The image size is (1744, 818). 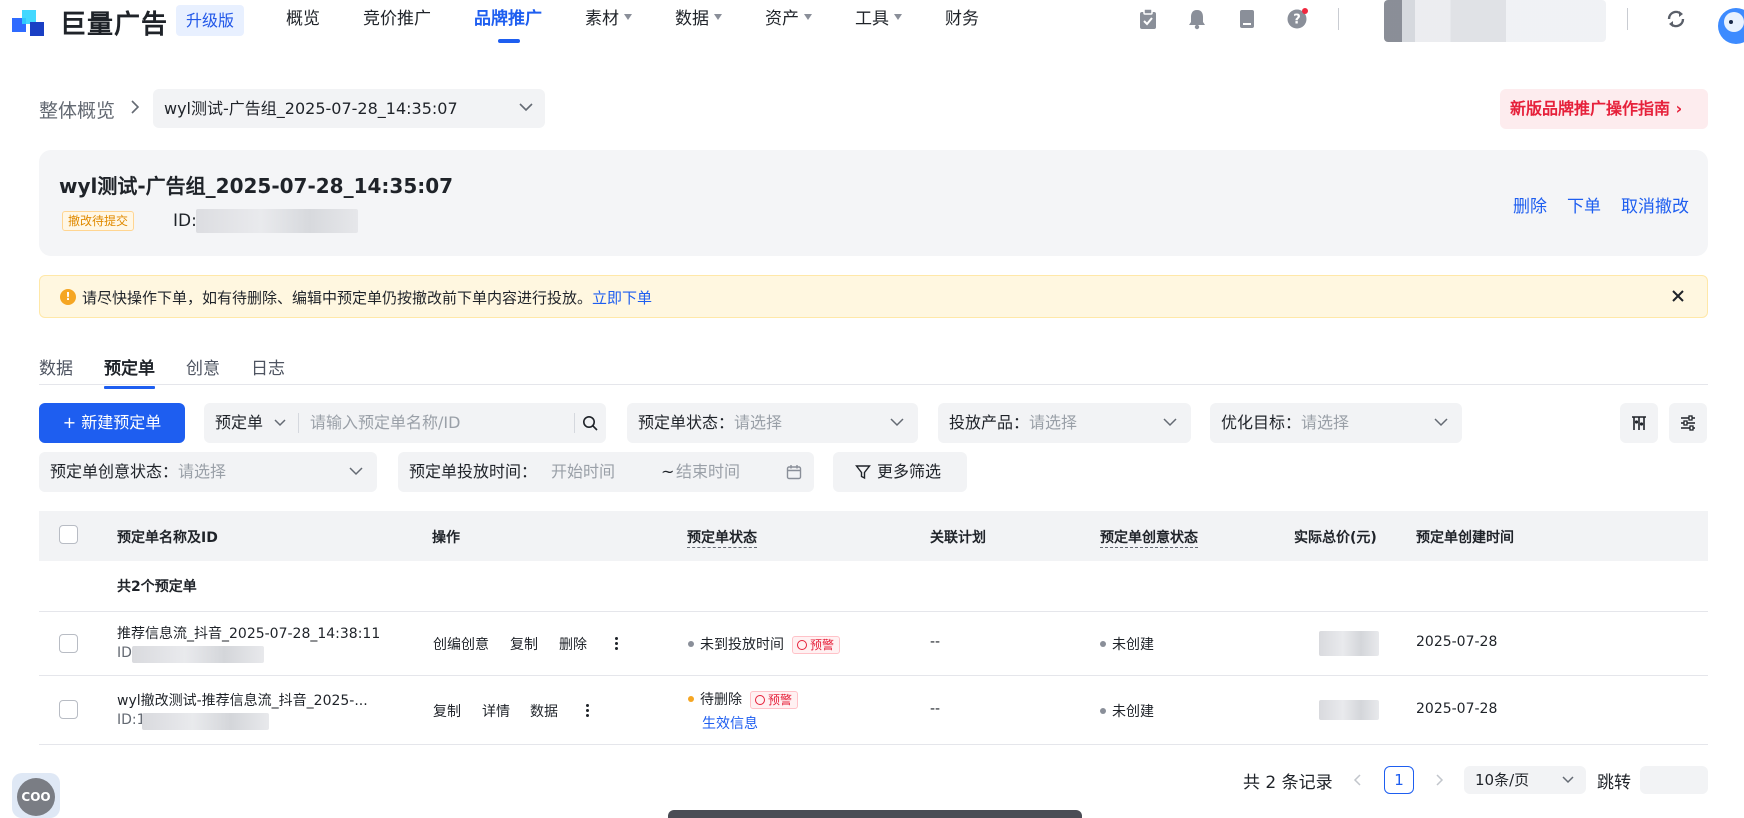 What do you see at coordinates (1525, 780) in the screenshot?
I see `page-size-select: 10条/页` at bounding box center [1525, 780].